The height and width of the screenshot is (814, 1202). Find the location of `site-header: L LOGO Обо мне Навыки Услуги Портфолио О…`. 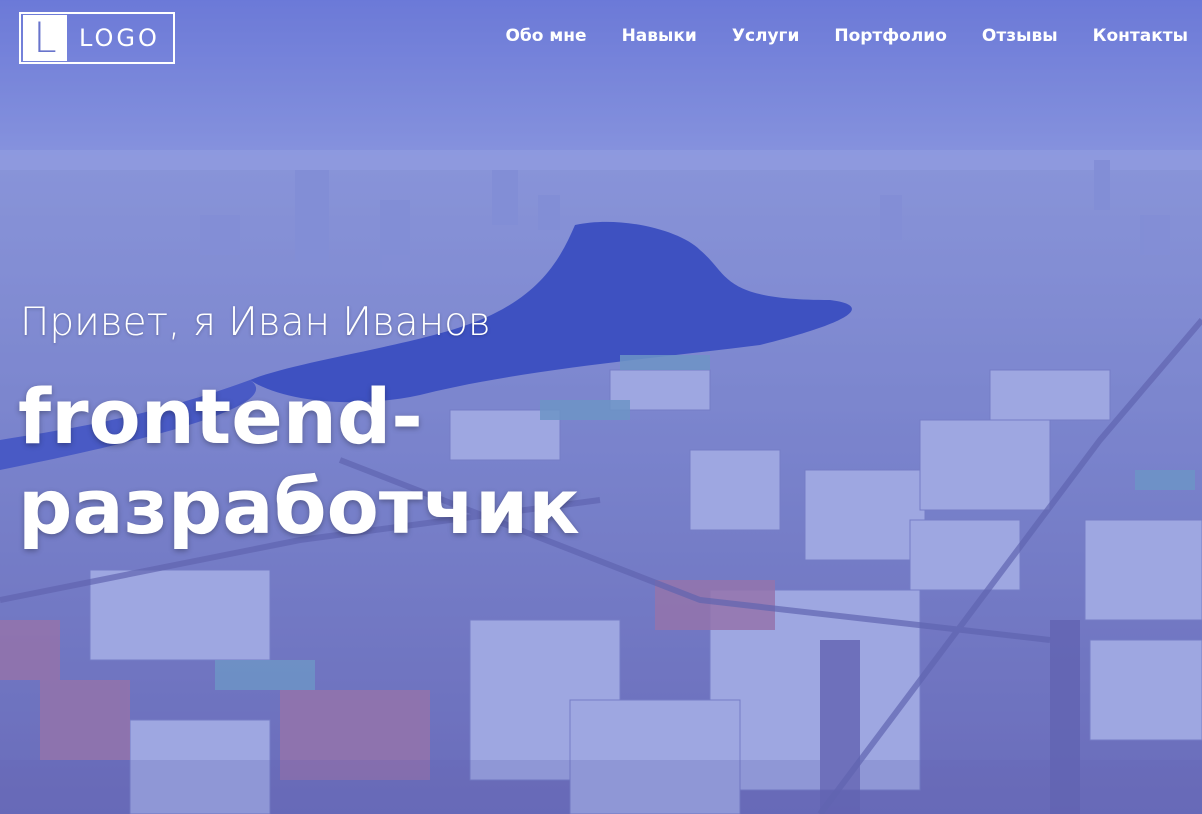

site-header: L LOGO Обо мне Навыки Услуги Портфолио О… is located at coordinates (601, 38).